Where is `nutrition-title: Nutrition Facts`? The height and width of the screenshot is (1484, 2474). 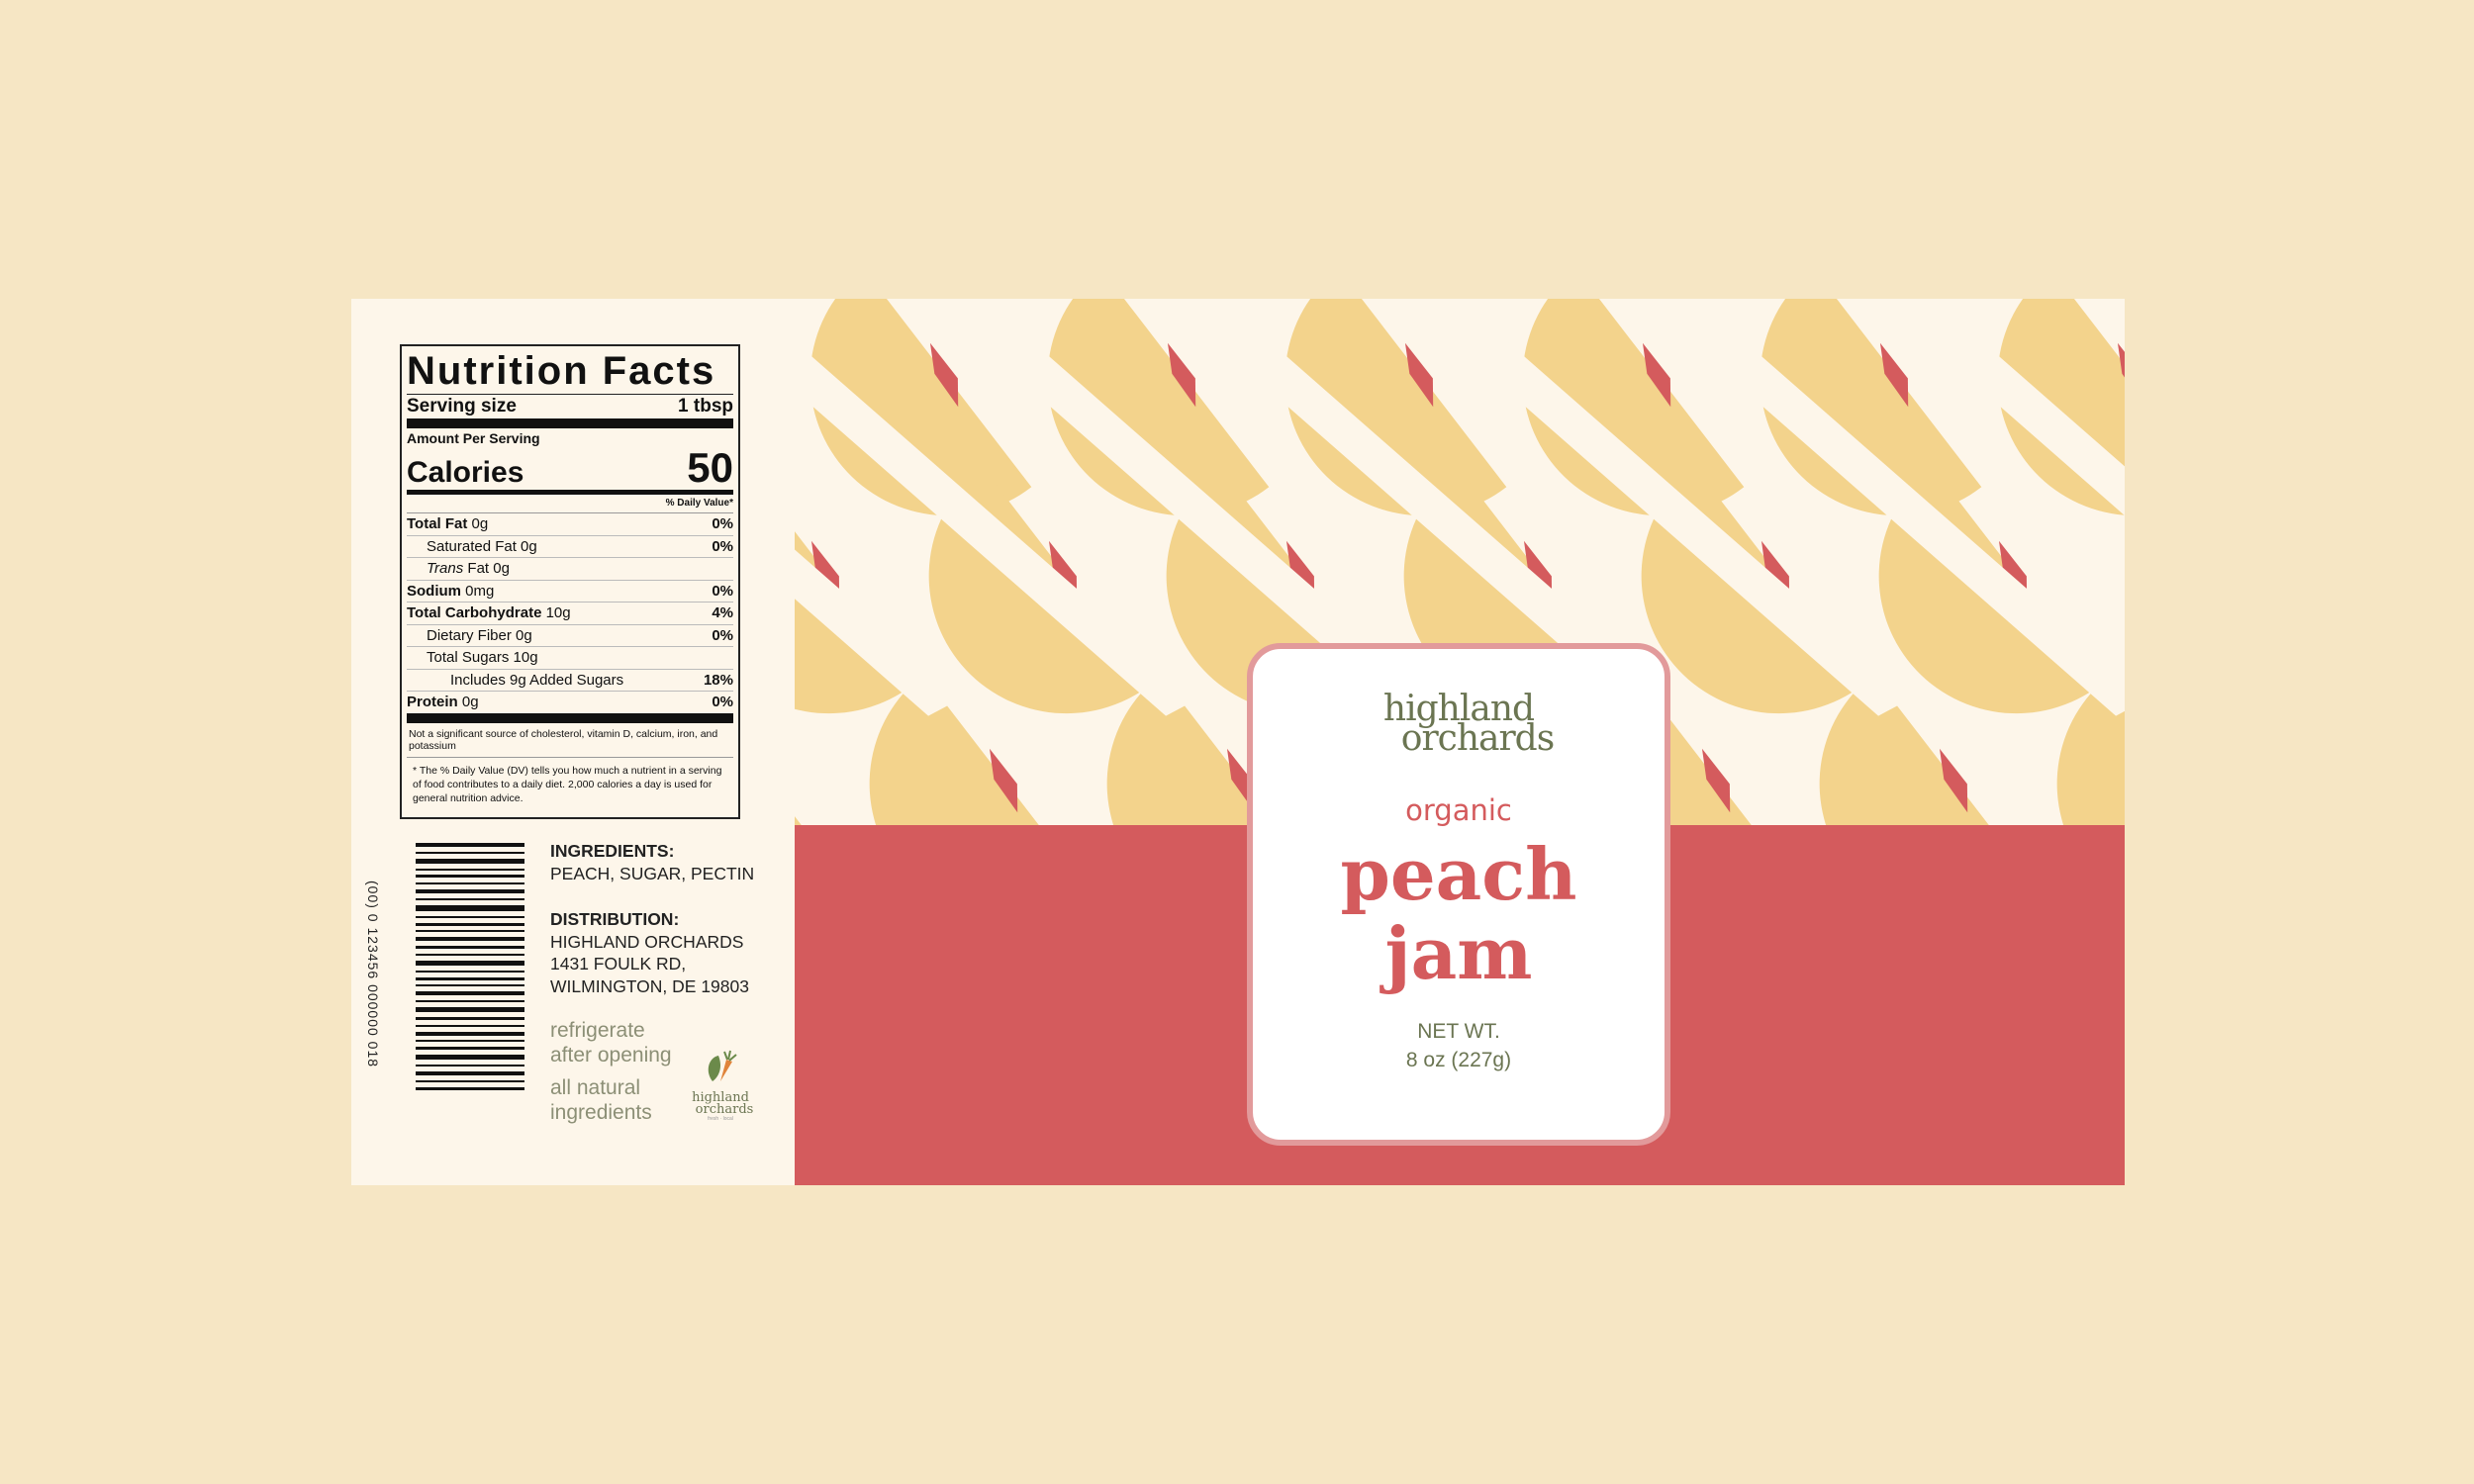
nutrition-title: Nutrition Facts is located at coordinates (561, 371).